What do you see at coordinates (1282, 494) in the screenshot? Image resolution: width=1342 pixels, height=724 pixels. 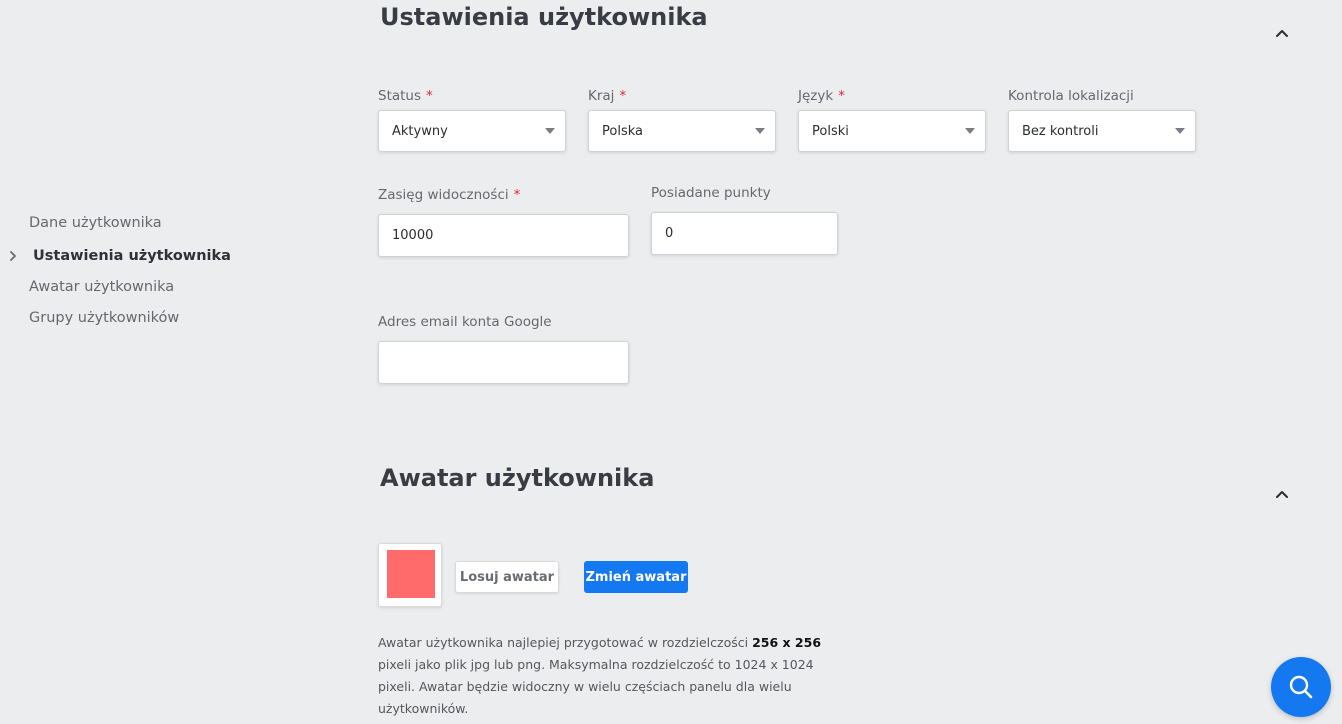 I see `collapse-avatar-chevron-up-icon` at bounding box center [1282, 494].